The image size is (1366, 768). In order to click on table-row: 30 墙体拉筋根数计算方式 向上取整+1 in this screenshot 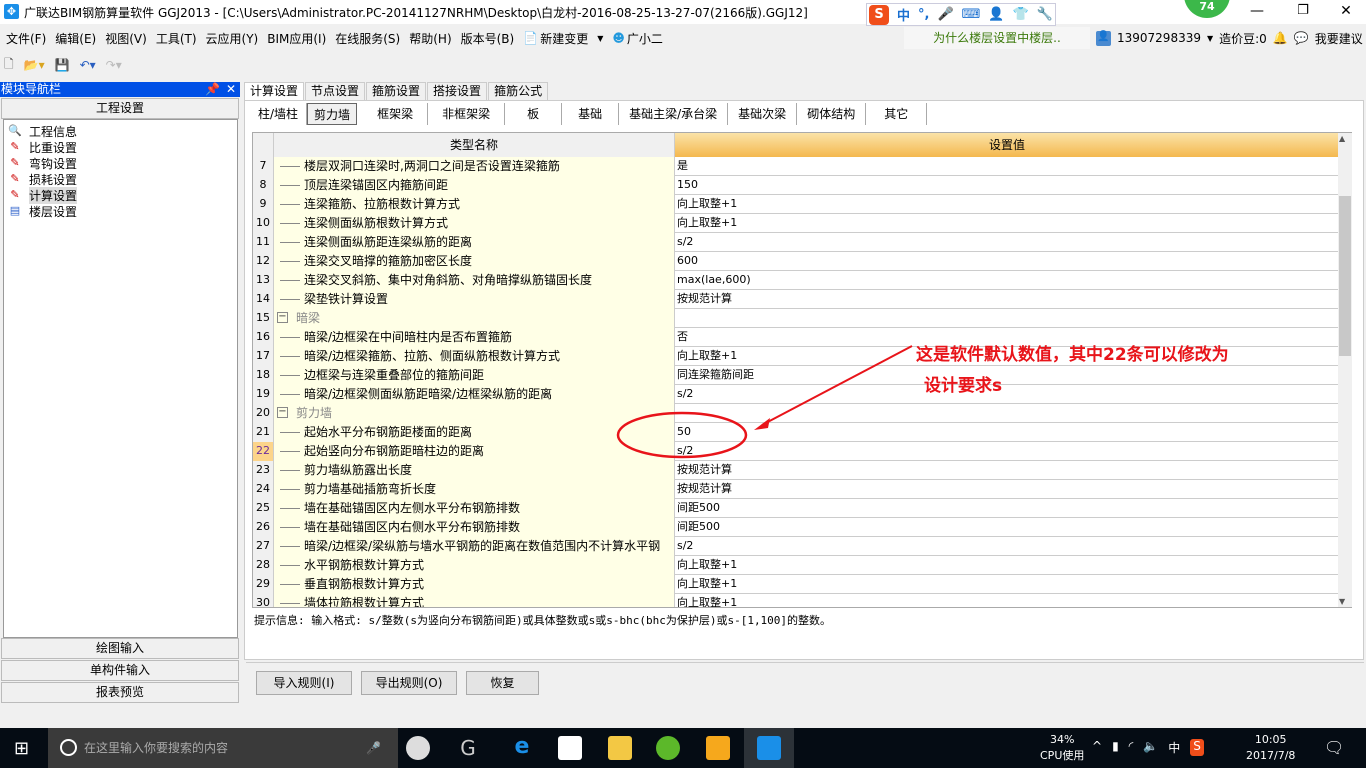, I will do `click(796, 600)`.